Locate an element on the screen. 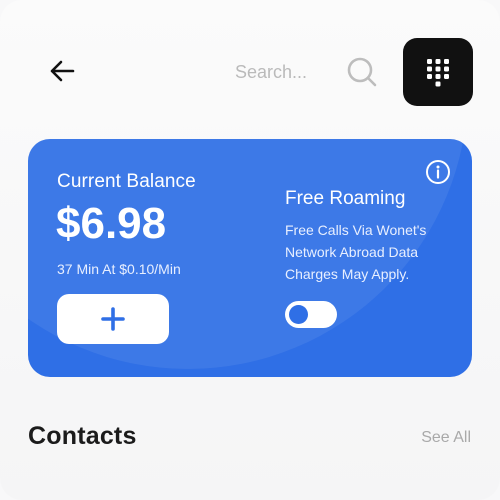  back-button is located at coordinates (62, 71).